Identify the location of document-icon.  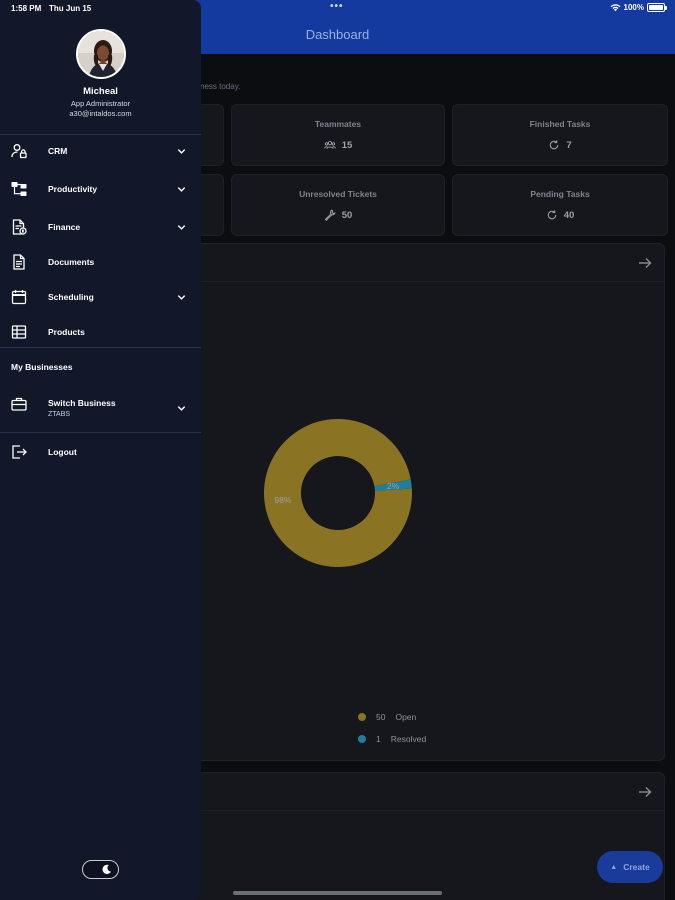
(19, 262).